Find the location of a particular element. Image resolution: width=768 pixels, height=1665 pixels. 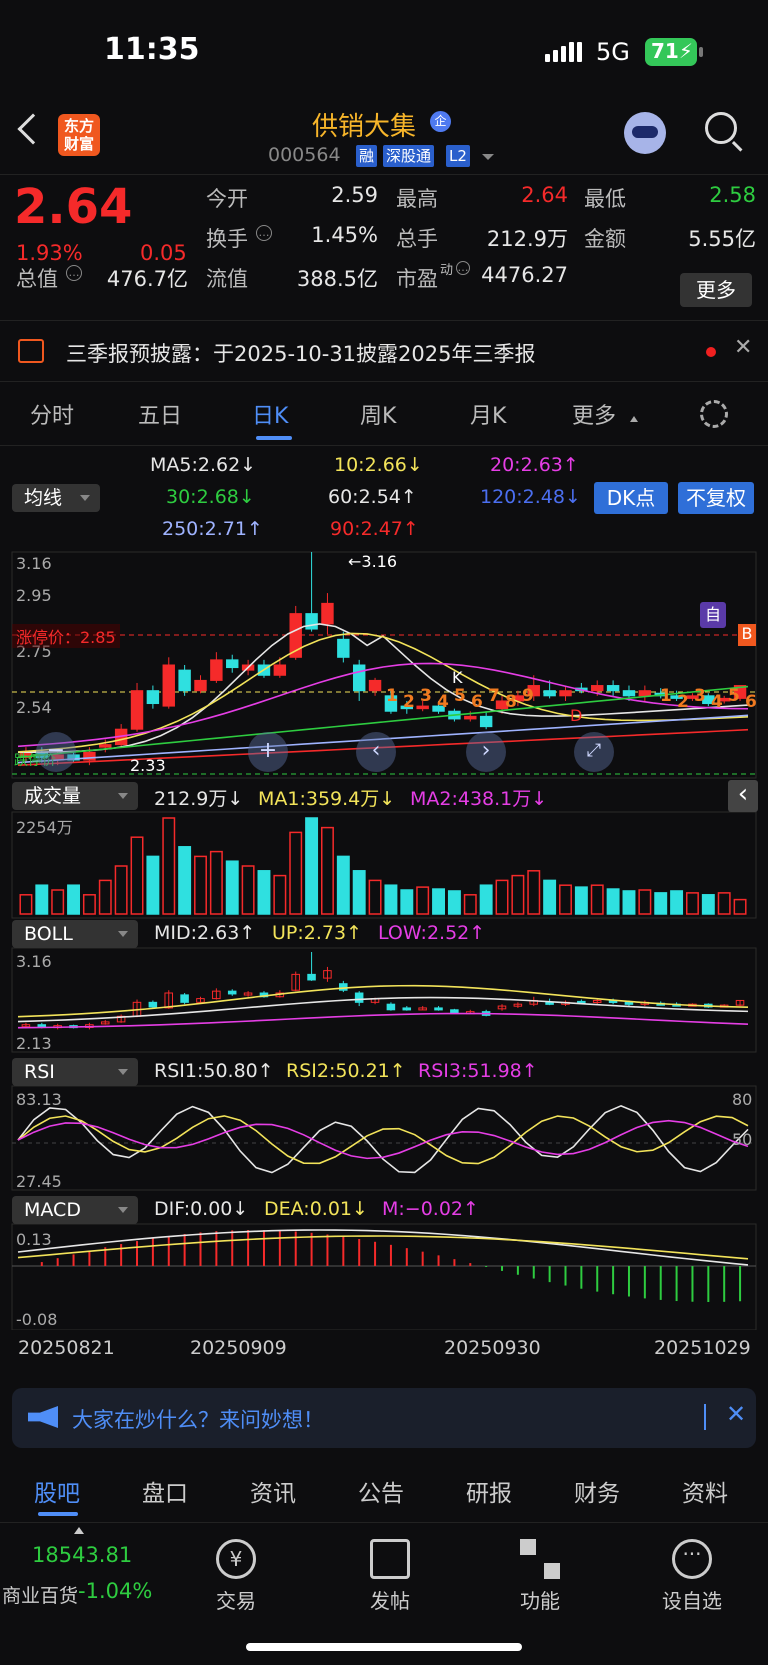

macd-selector: MACD is located at coordinates (75, 1210).